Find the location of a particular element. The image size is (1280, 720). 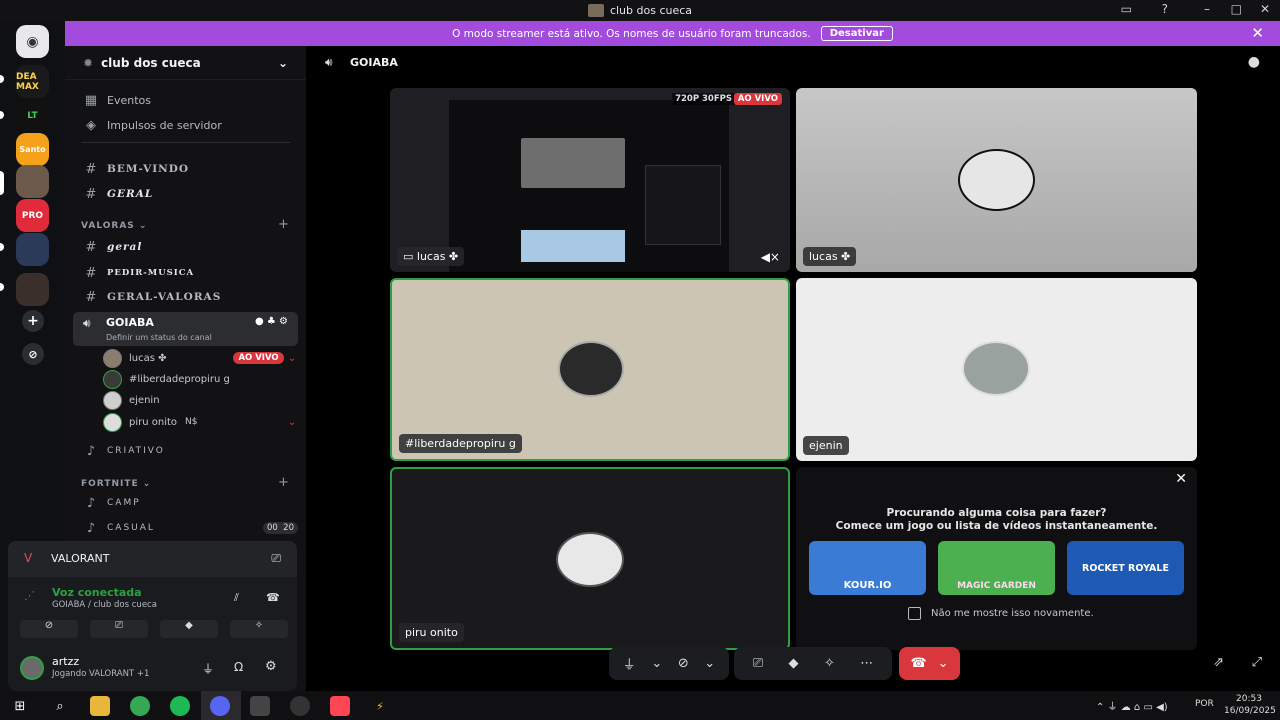

spotify-icon is located at coordinates (180, 706).